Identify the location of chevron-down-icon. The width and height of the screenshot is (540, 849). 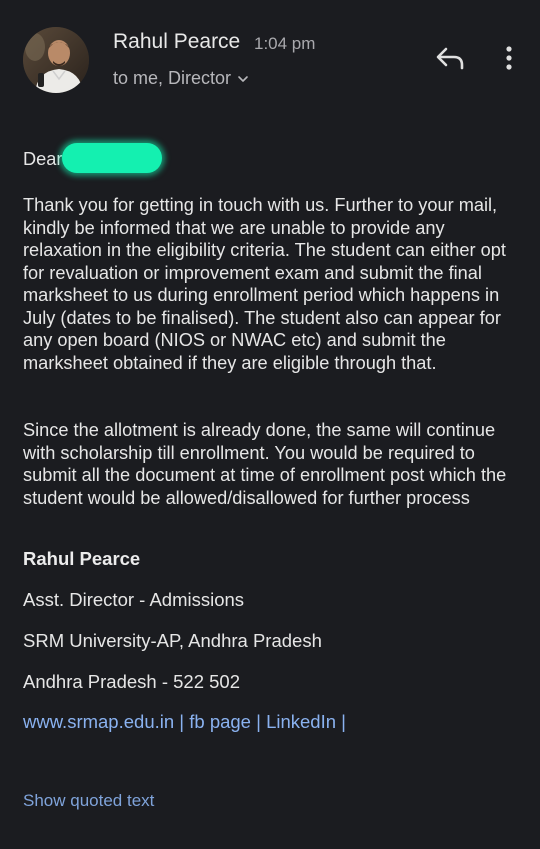
(243, 79).